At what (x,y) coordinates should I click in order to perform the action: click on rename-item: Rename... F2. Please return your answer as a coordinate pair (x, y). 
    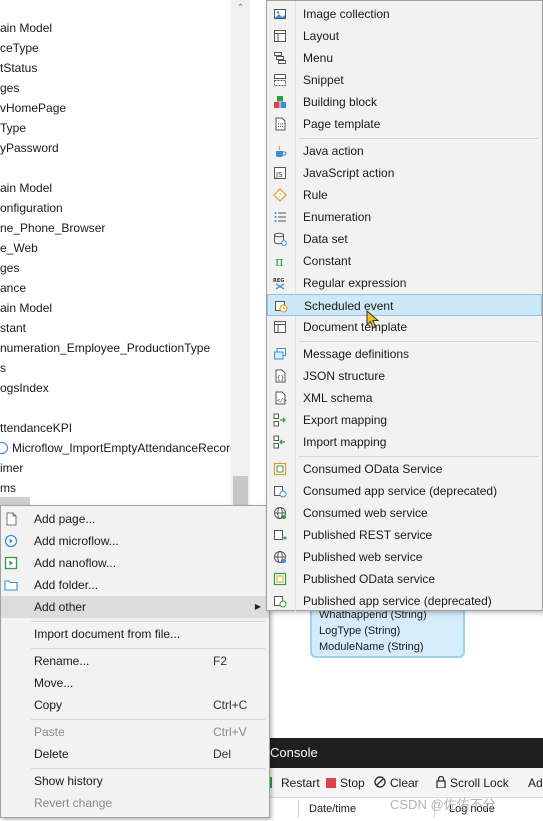
    Looking at the image, I should click on (135, 661).